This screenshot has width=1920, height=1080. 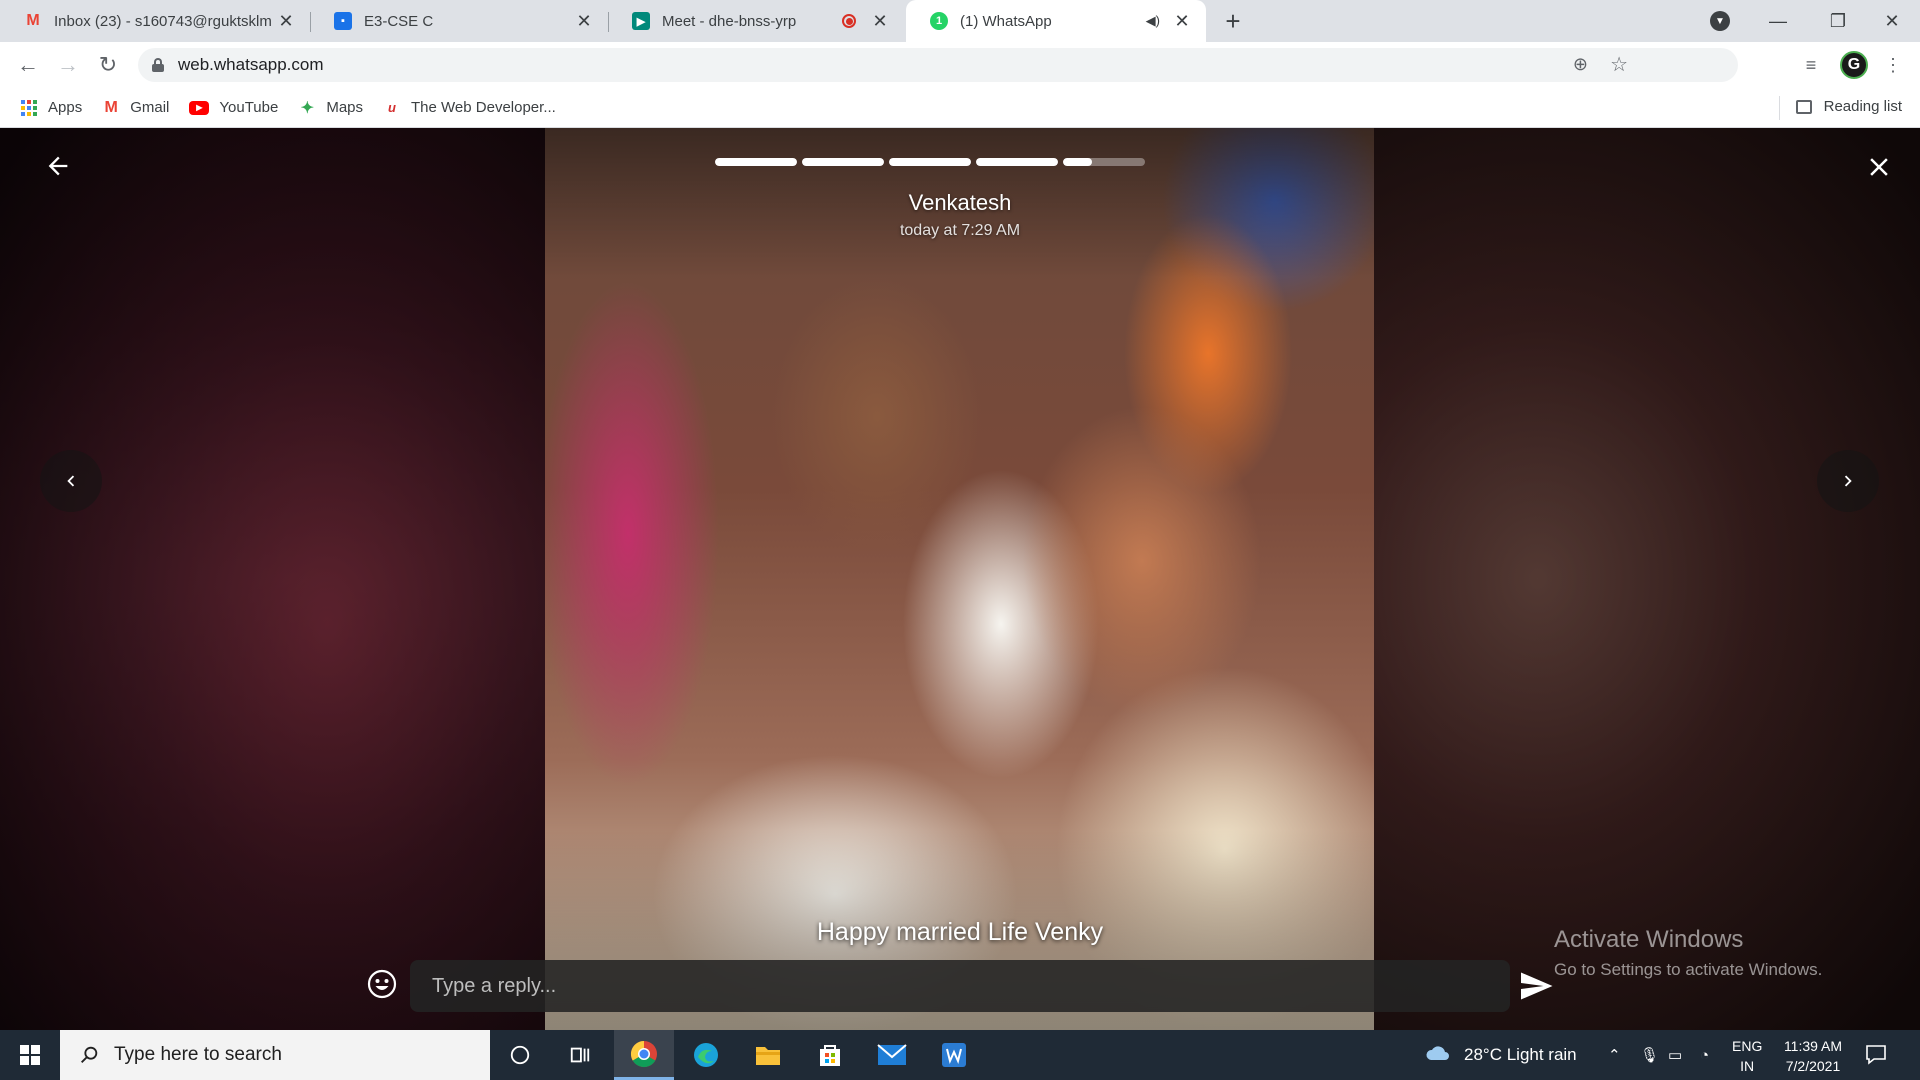 What do you see at coordinates (158, 65) in the screenshot?
I see `lock-icon` at bounding box center [158, 65].